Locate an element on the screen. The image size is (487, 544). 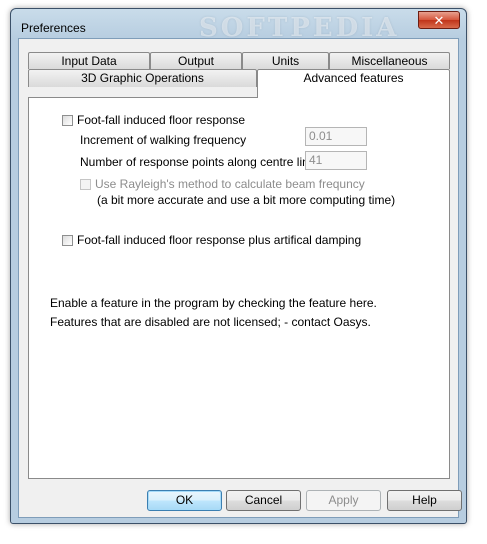
footfall-checkbox-row: Foot-fall induced floor response is located at coordinates (153, 120).